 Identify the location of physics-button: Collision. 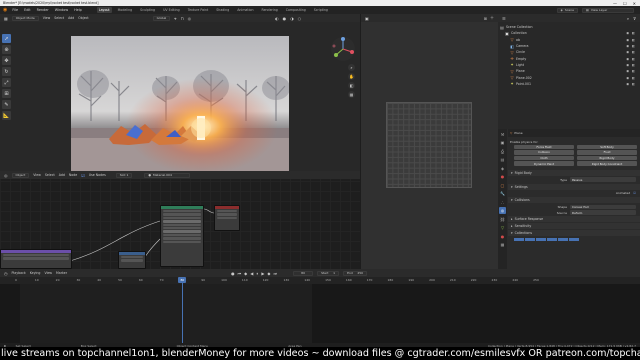
(544, 152).